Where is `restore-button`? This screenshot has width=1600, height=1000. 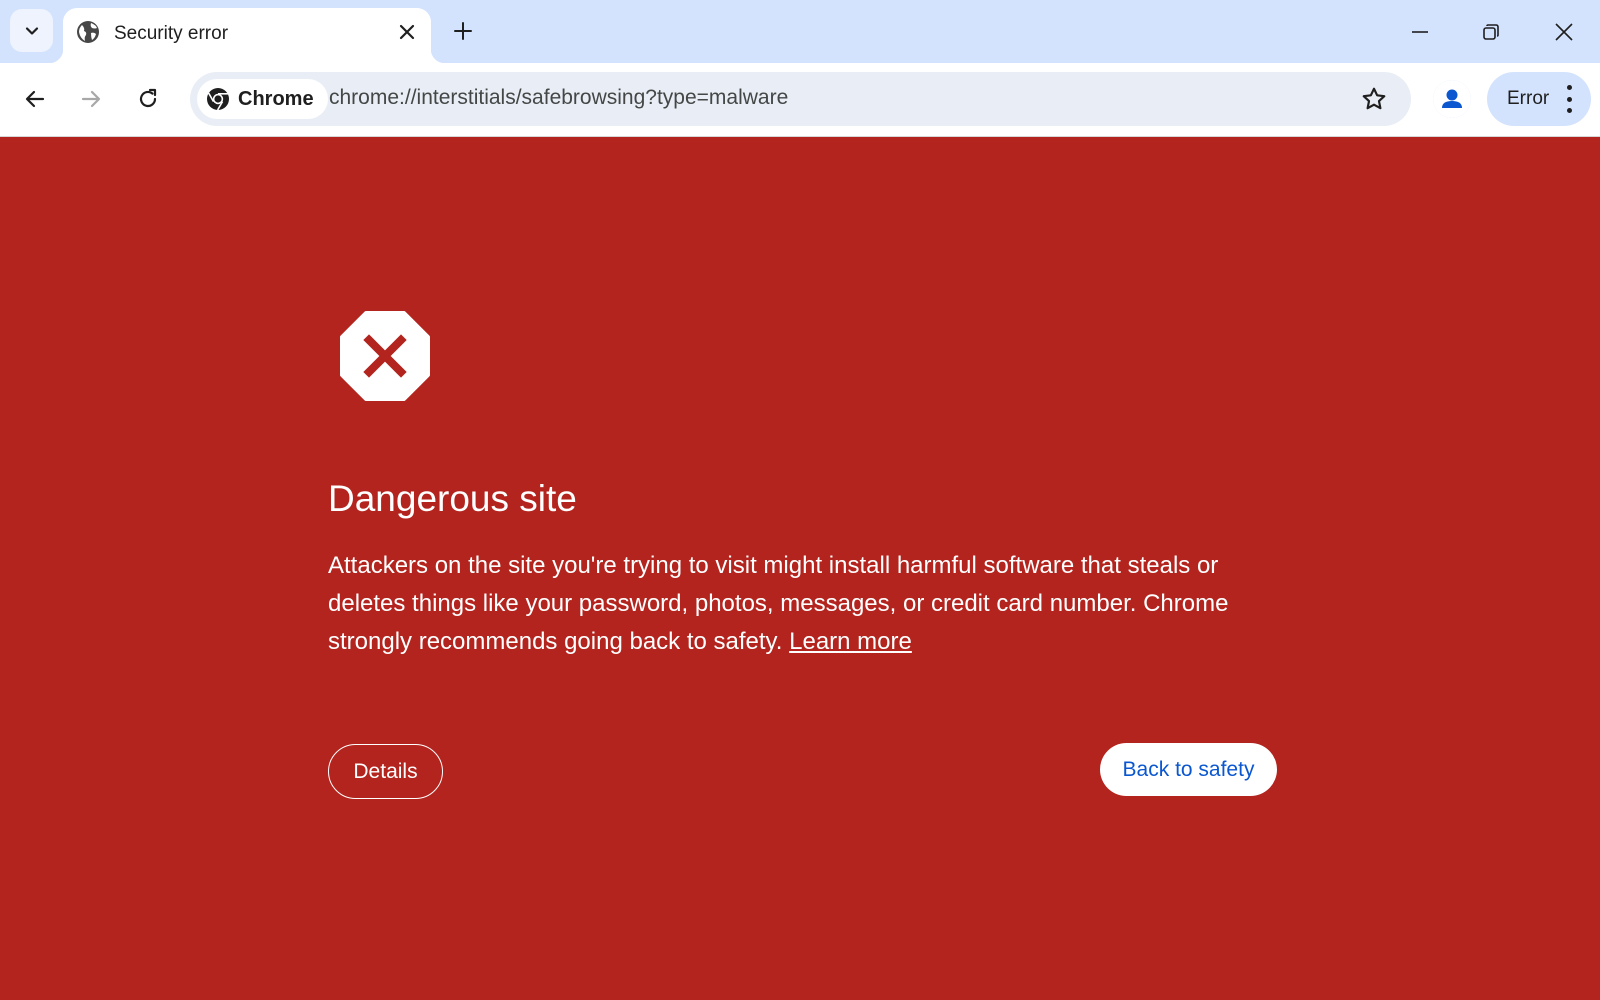 restore-button is located at coordinates (1491, 32).